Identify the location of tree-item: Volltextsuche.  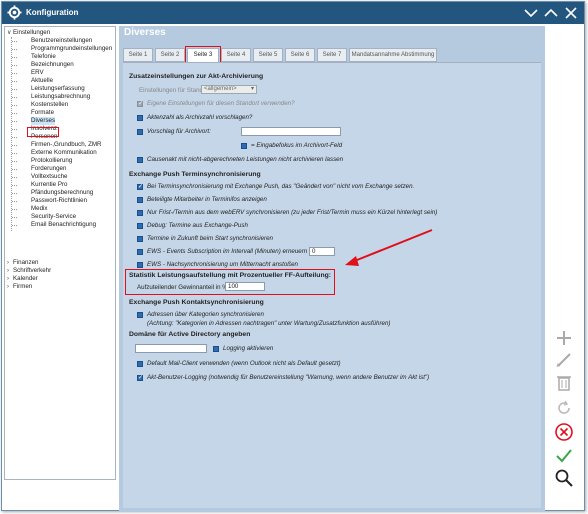
(49, 177).